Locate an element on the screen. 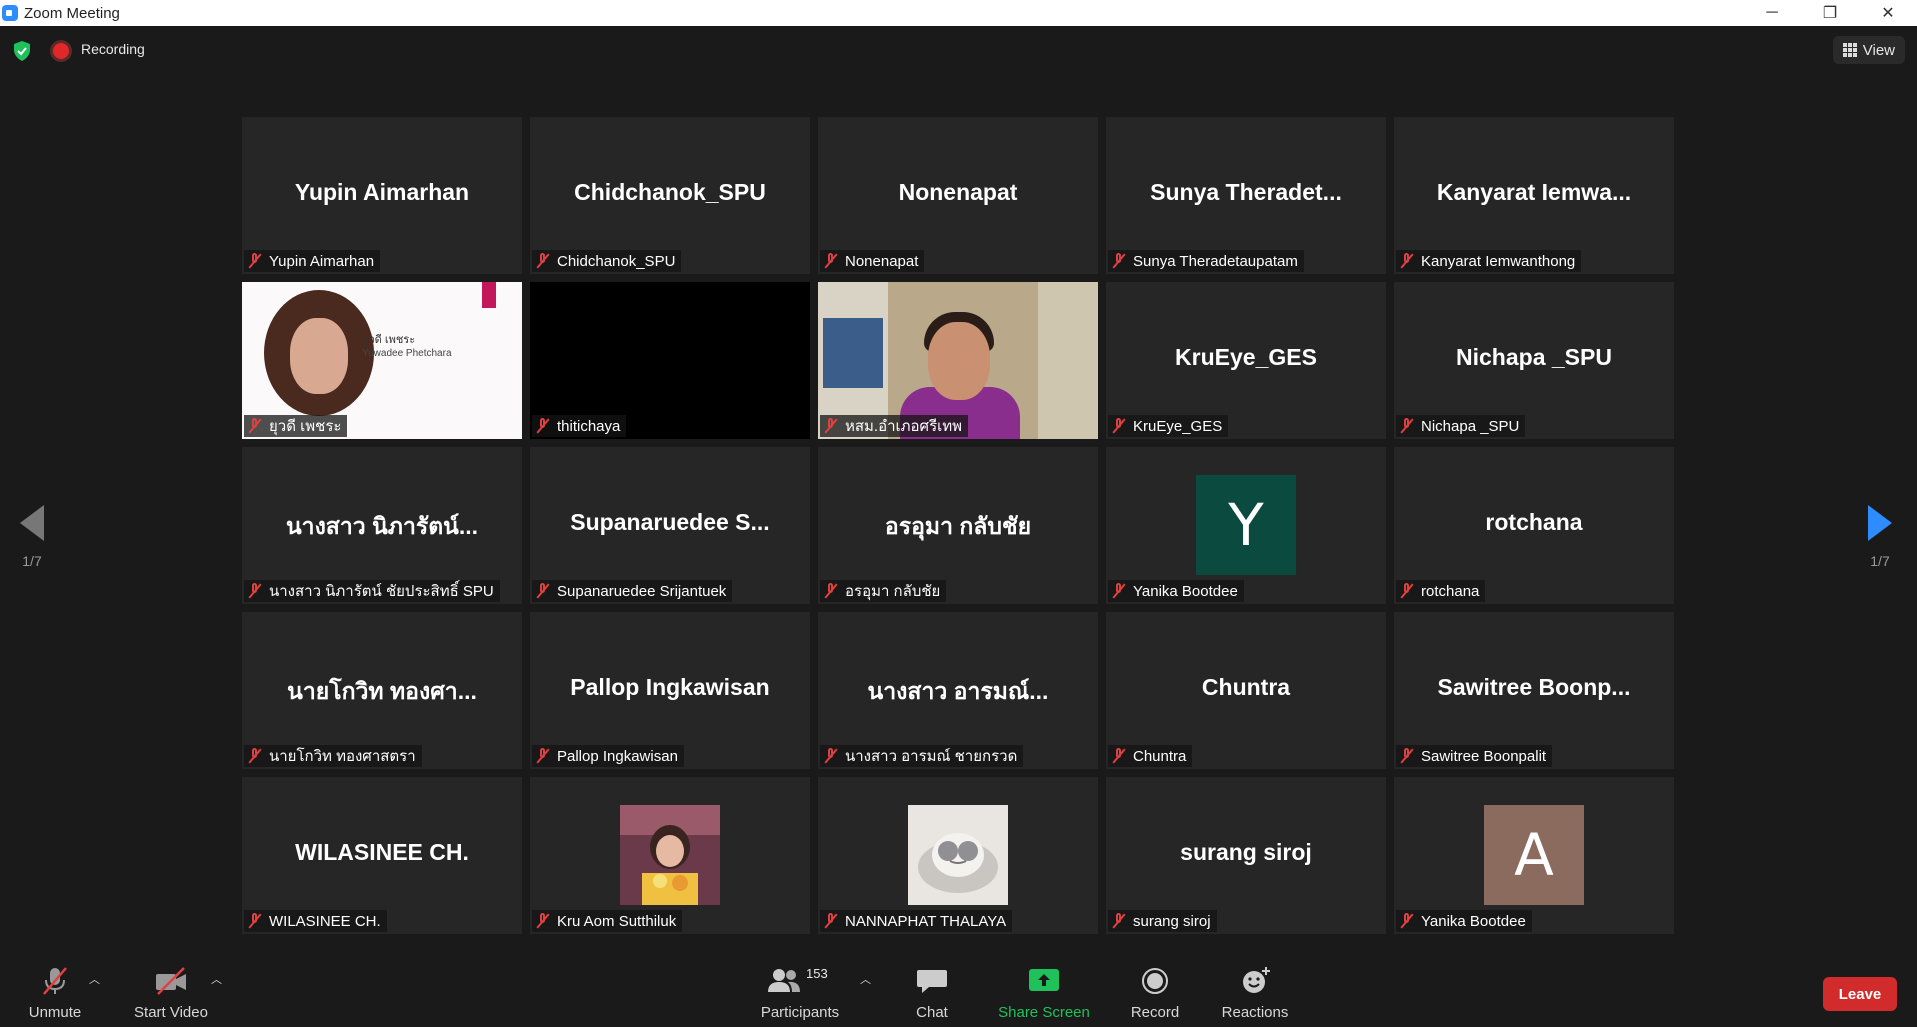 This screenshot has height=1027, width=1917. participant-tile: Chuntra Chuntra is located at coordinates (1246, 690).